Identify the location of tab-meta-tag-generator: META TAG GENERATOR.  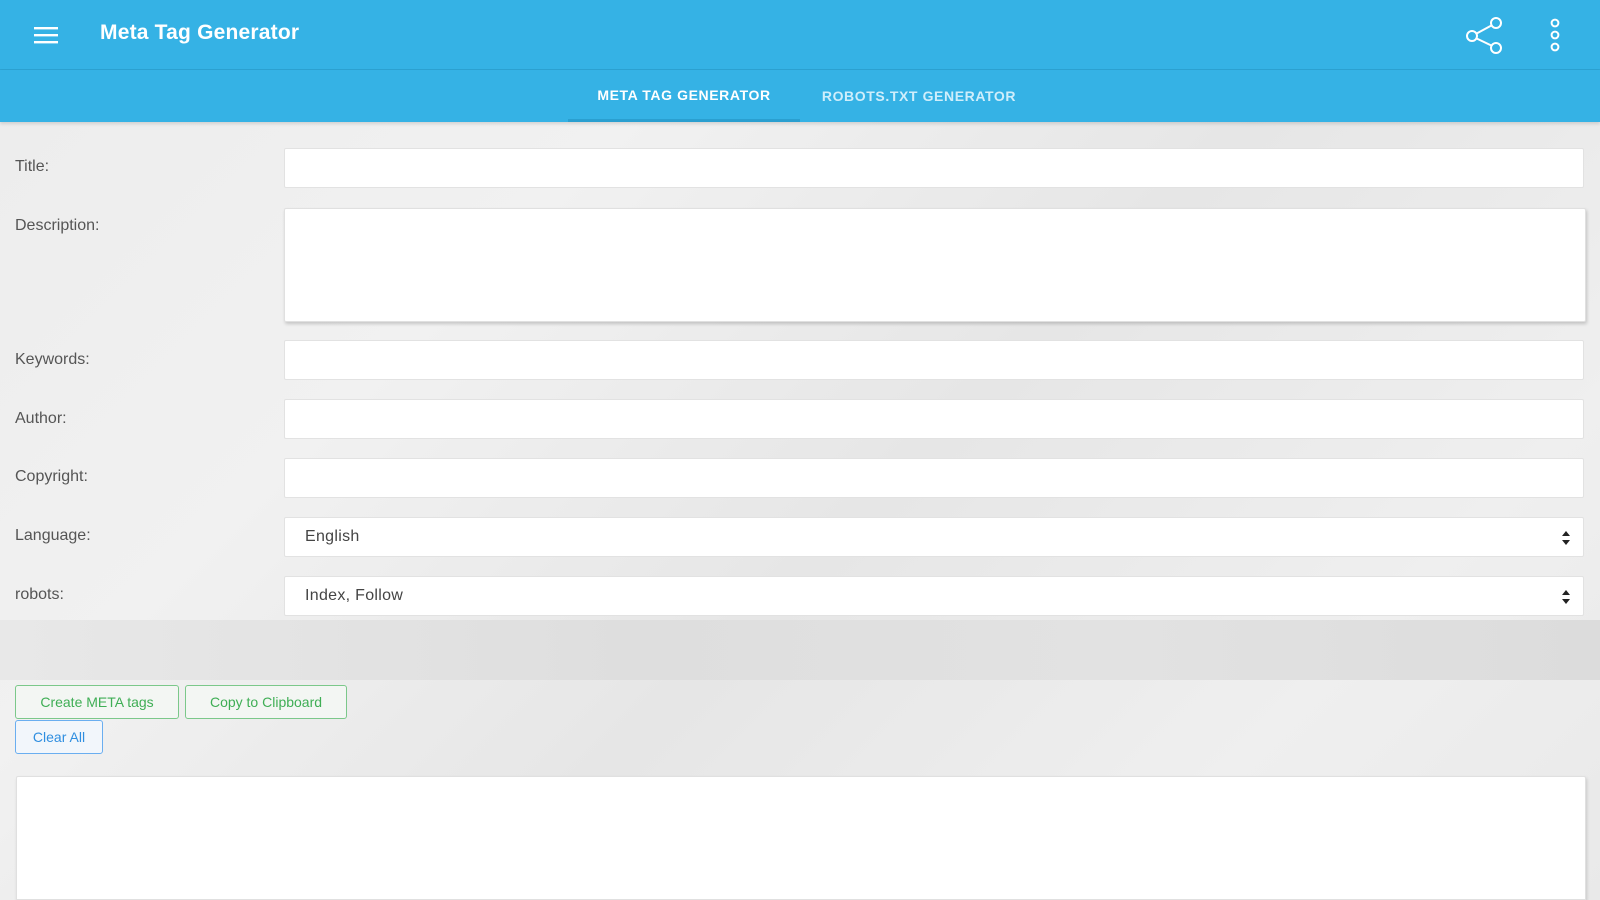
(684, 96).